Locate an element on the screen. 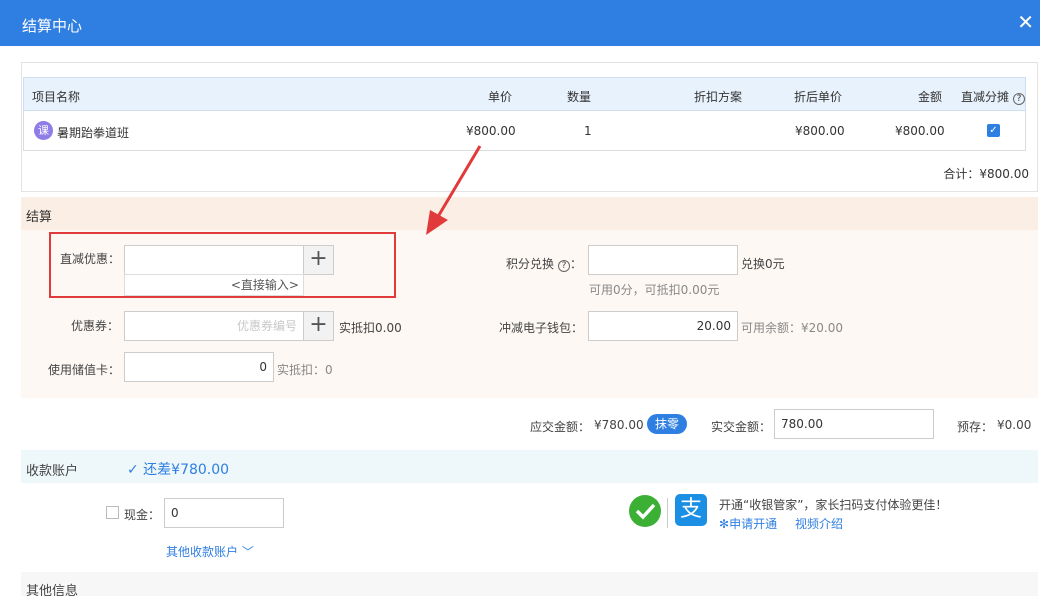 The width and height of the screenshot is (1040, 596). col-unit-price: 单价 is located at coordinates (500, 97).